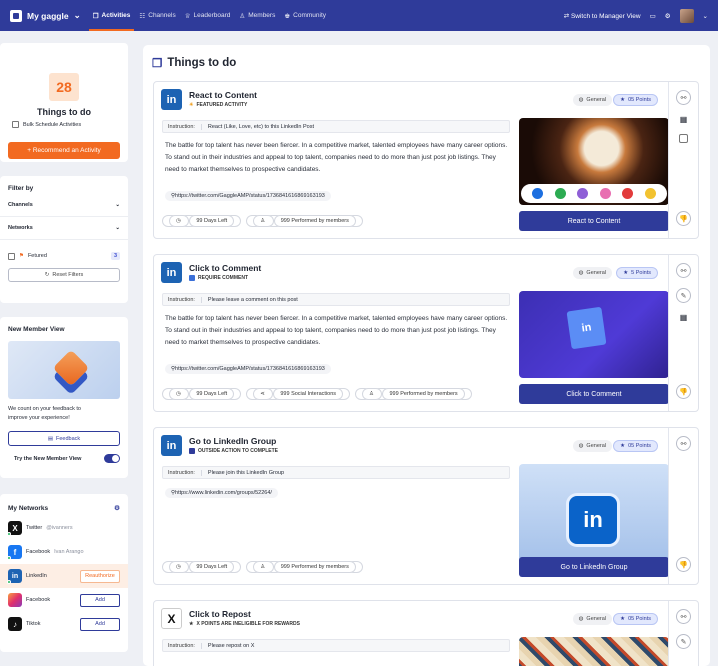 The width and height of the screenshot is (718, 666). Describe the element at coordinates (64, 112) in the screenshot. I see `todo-title: Things to do` at that location.